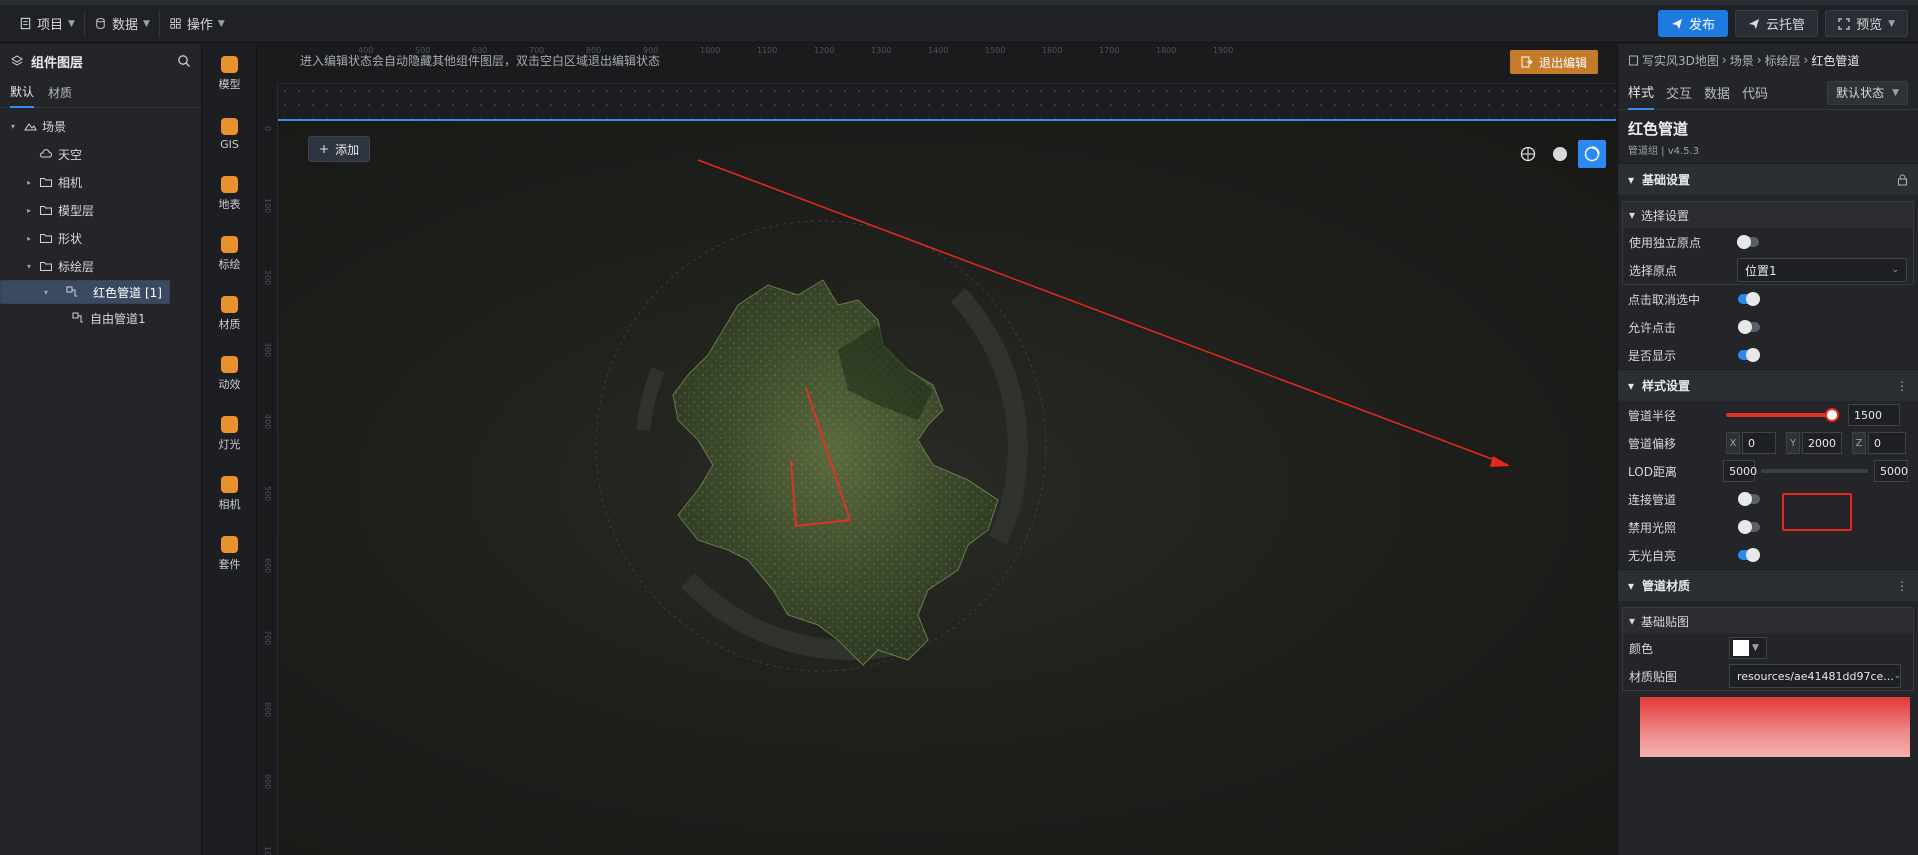 This screenshot has width=1918, height=855. What do you see at coordinates (1742, 60) in the screenshot?
I see `breadcrumb-item: 场景` at bounding box center [1742, 60].